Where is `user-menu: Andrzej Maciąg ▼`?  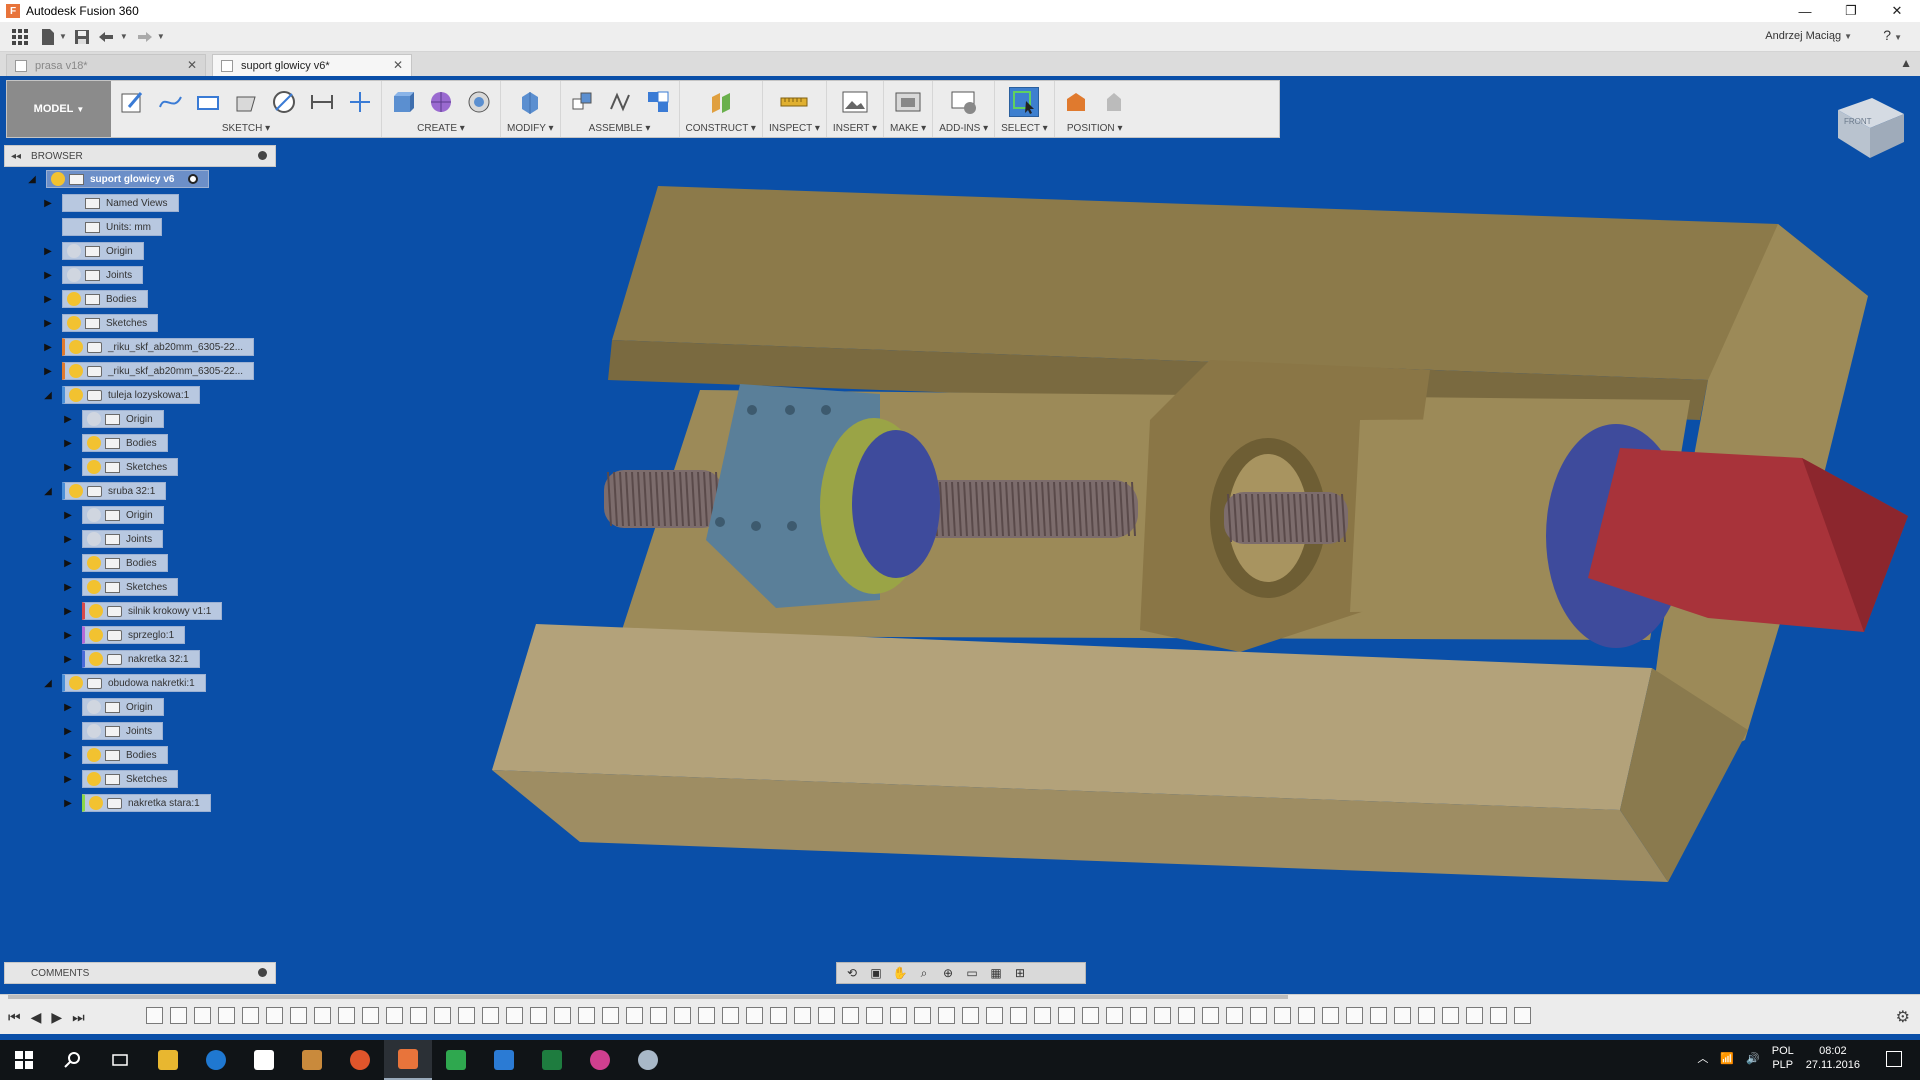 user-menu: Andrzej Maciąg ▼ is located at coordinates (1808, 36).